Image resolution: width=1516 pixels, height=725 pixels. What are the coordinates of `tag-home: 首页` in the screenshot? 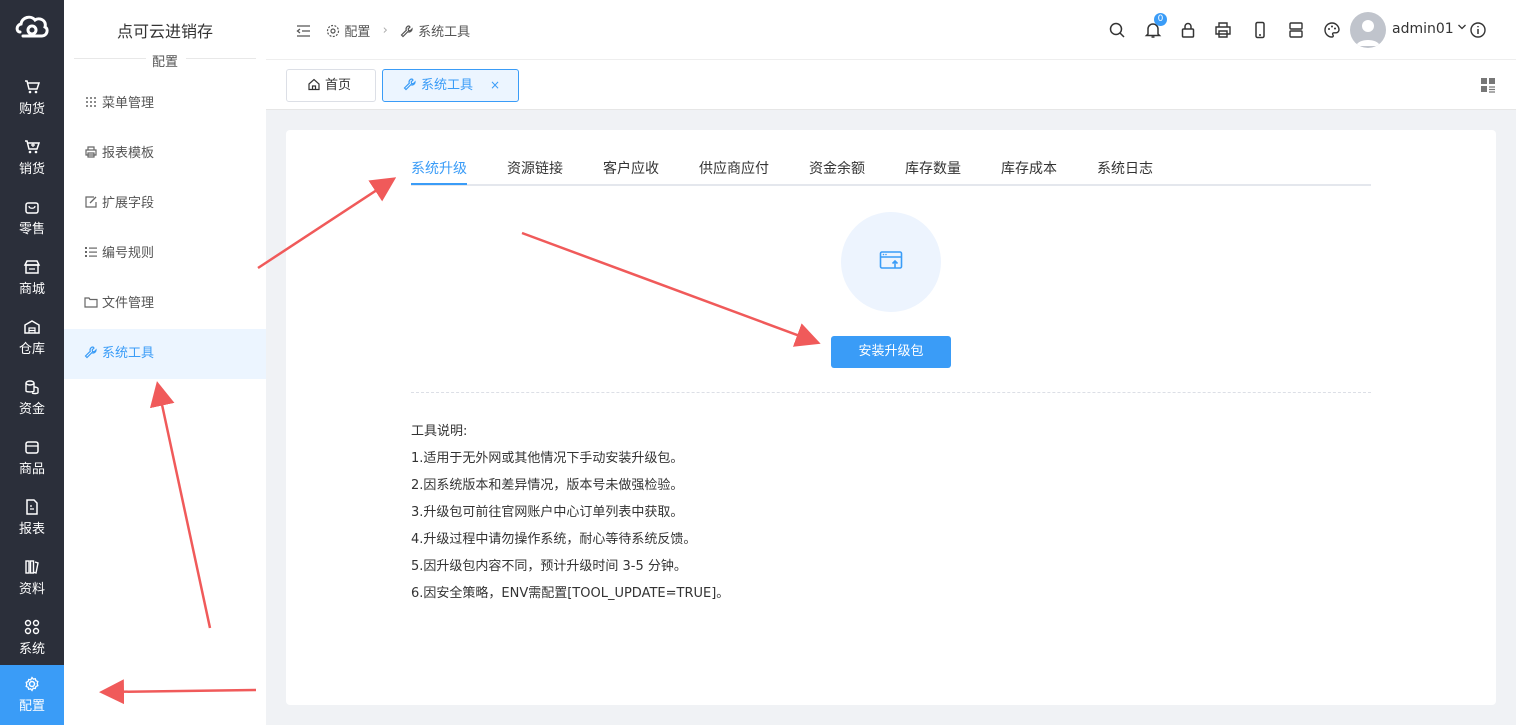 It's located at (331, 85).